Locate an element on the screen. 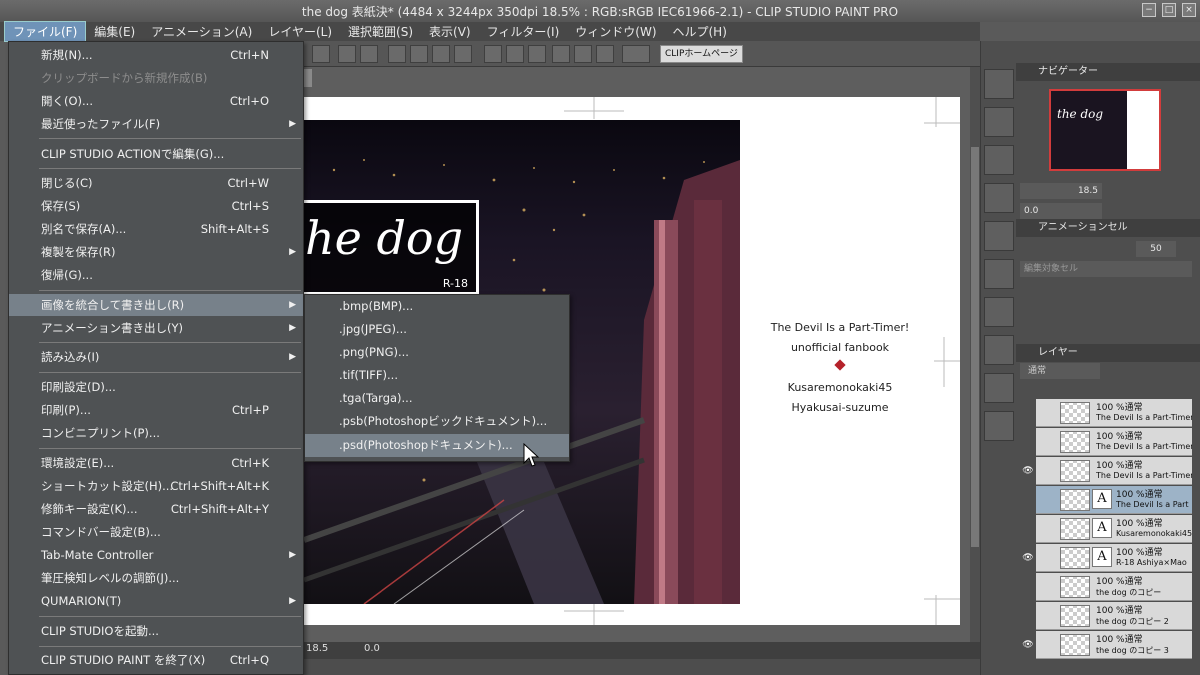 The width and height of the screenshot is (1200, 675). menu-item-qumarion: QUMARION(T) ▶ is located at coordinates (156, 601).